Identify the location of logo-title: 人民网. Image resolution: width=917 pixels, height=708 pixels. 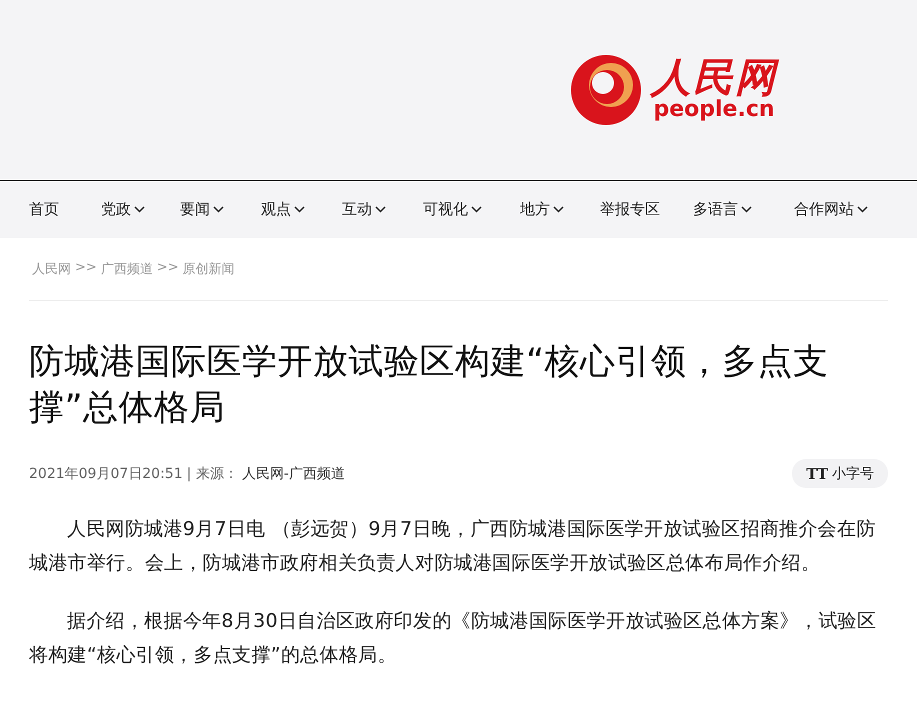
(714, 78).